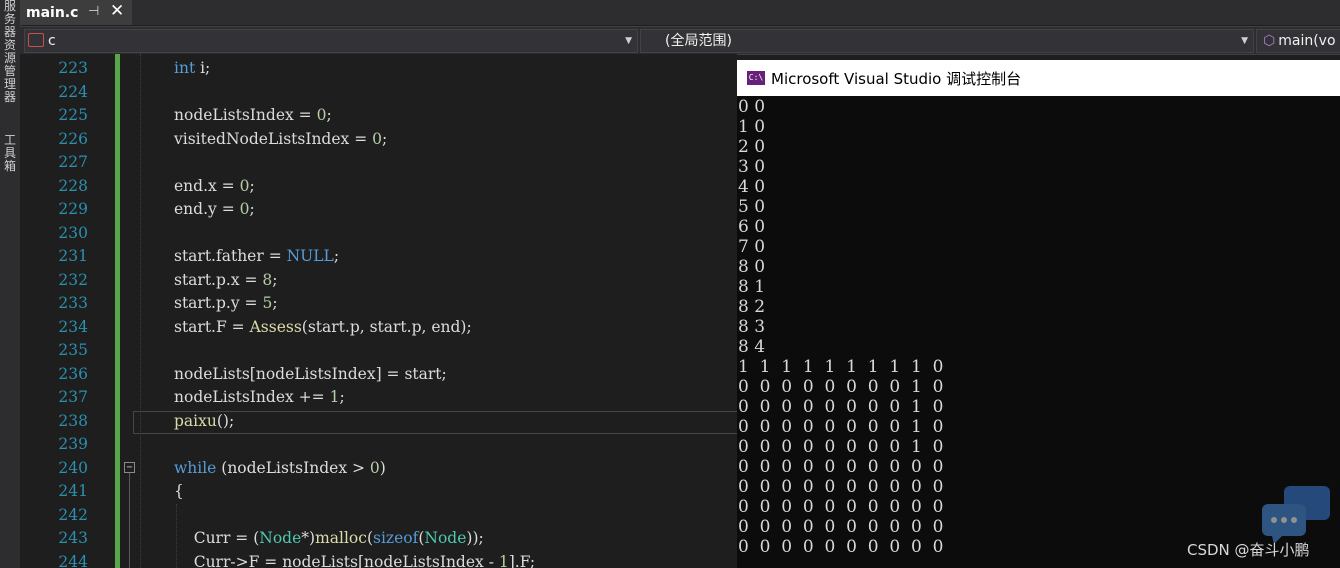 This screenshot has height=568, width=1340. What do you see at coordinates (896, 79) in the screenshot?
I see `console-title: Microsoft Visual Studio 调试控制台` at bounding box center [896, 79].